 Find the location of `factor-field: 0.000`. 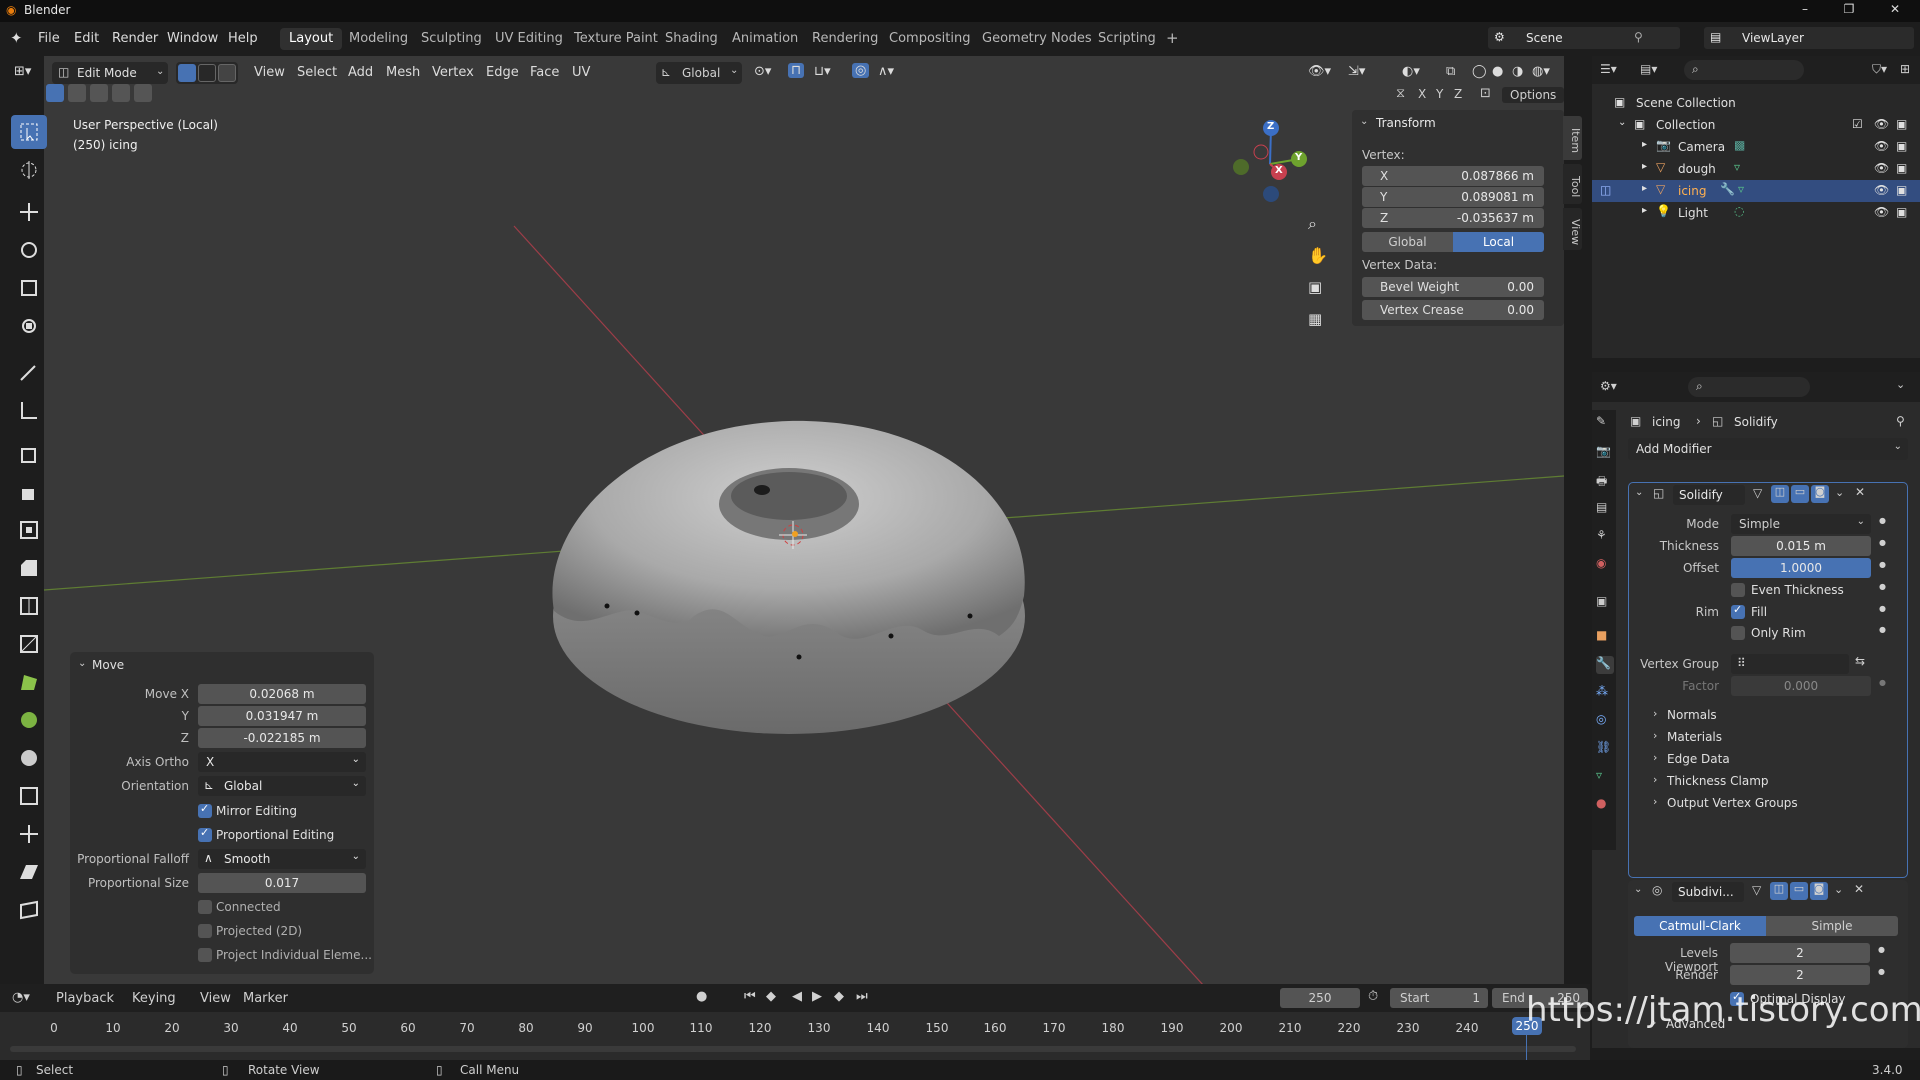

factor-field: 0.000 is located at coordinates (1801, 686).